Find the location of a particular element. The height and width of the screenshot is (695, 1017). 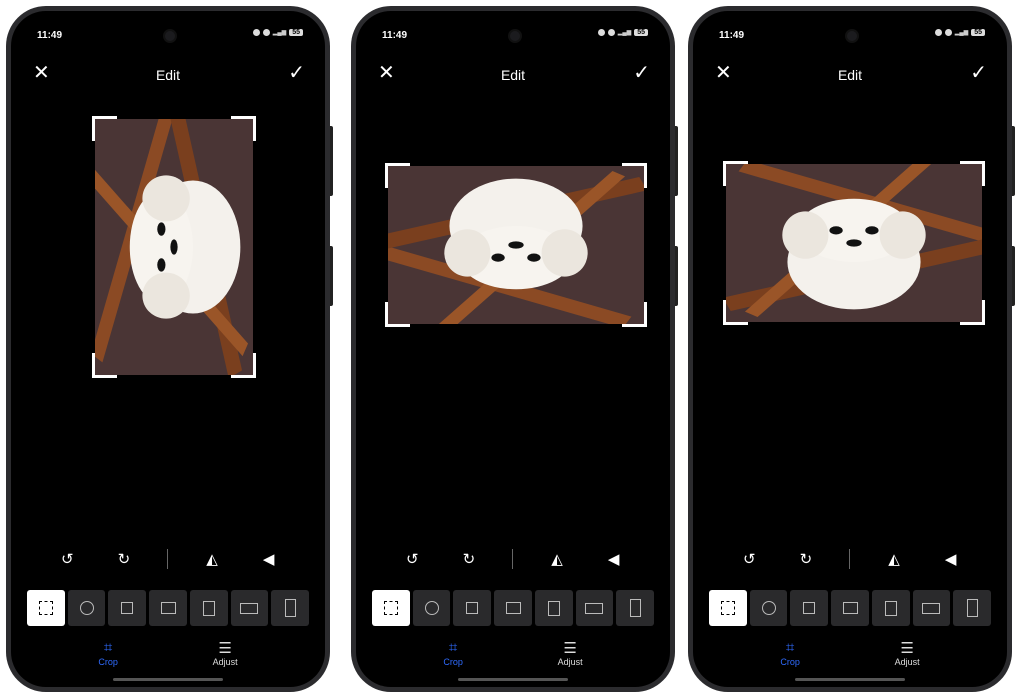

circle-crop-icon is located at coordinates (768, 608).